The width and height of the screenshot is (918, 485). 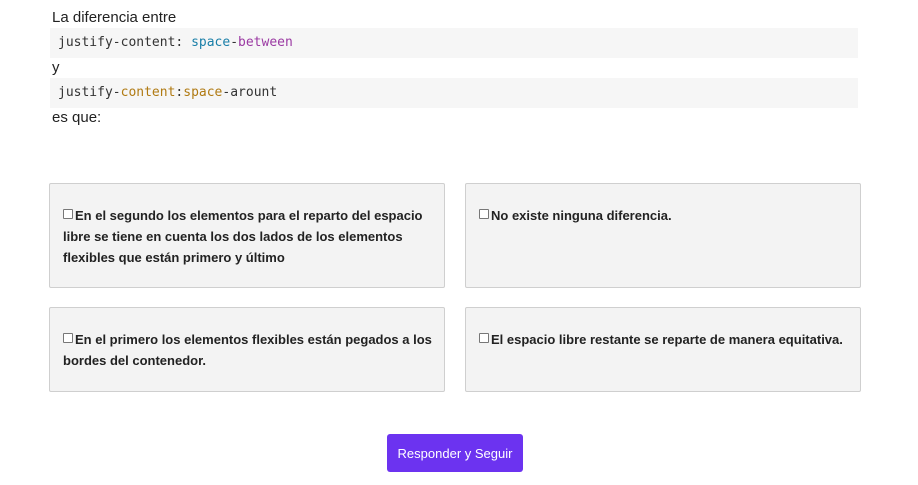 What do you see at coordinates (114, 17) in the screenshot?
I see `question-text-intro: La diferencia entre` at bounding box center [114, 17].